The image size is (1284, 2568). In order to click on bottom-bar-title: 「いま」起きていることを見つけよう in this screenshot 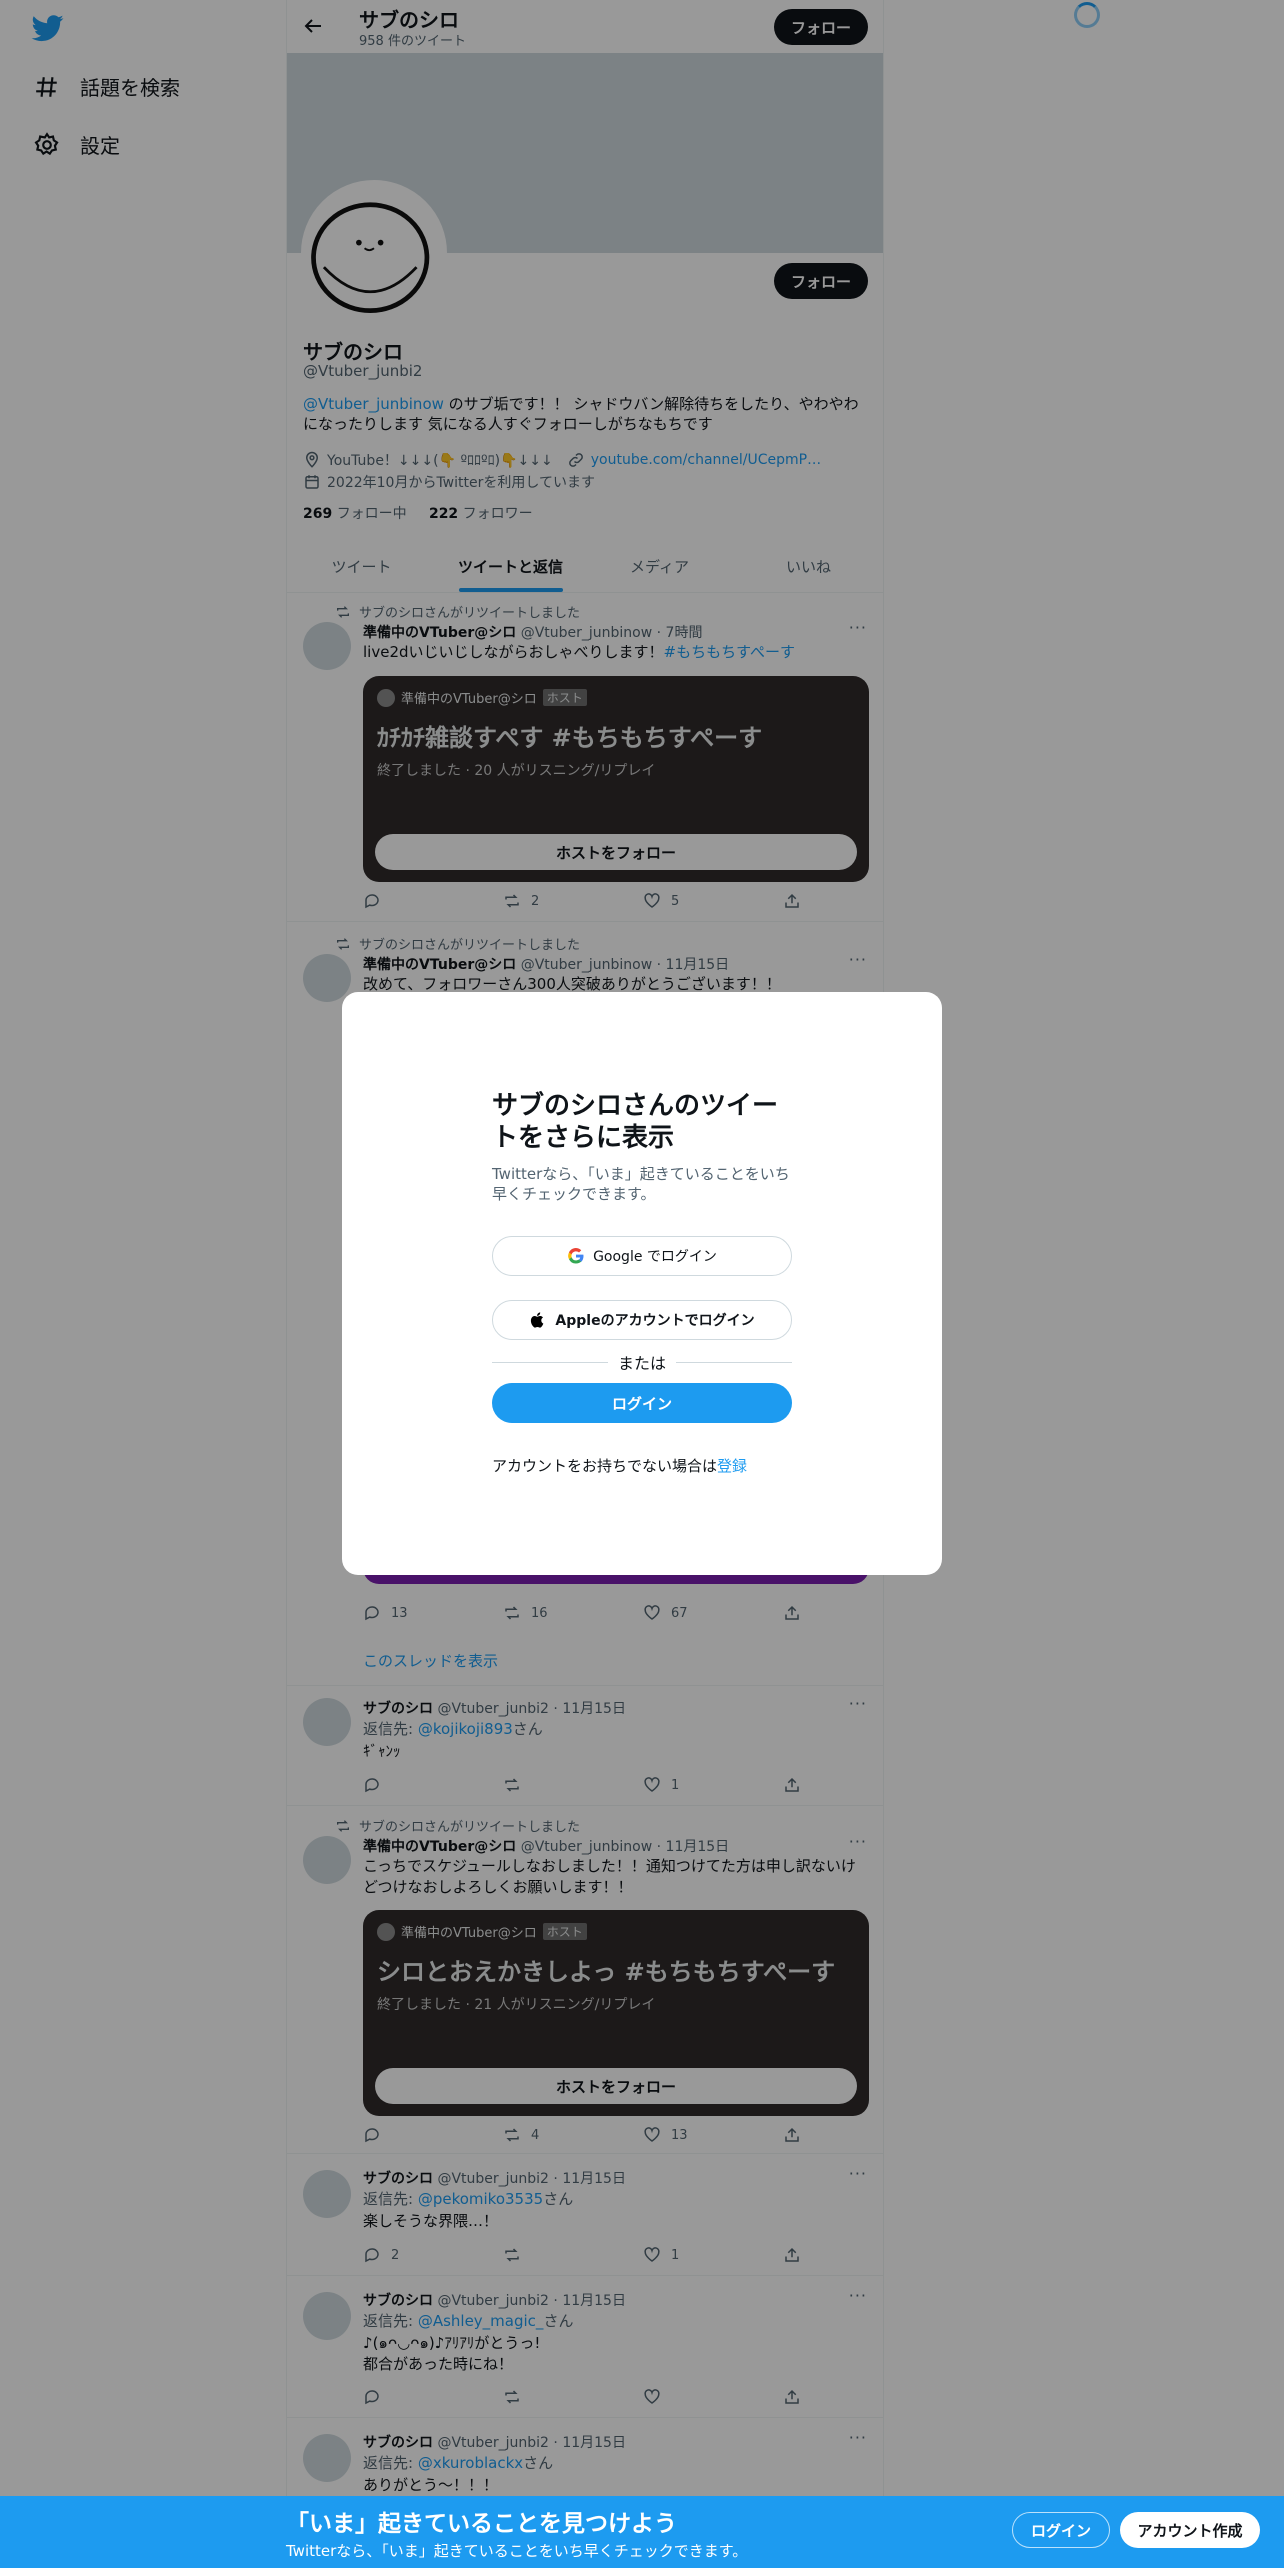, I will do `click(481, 2524)`.